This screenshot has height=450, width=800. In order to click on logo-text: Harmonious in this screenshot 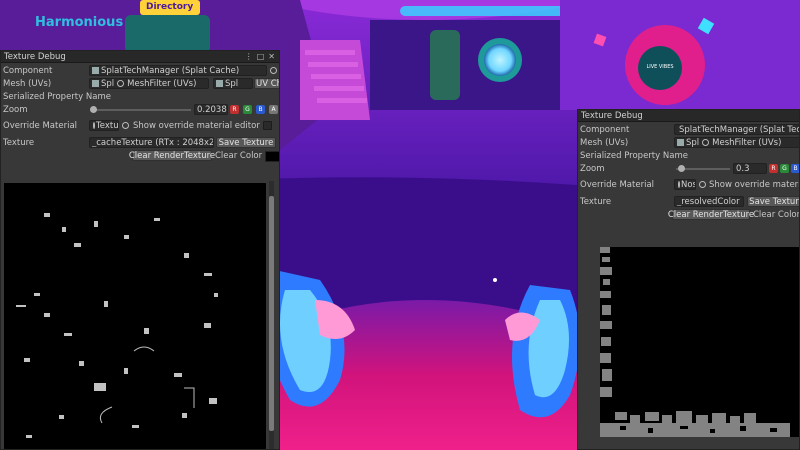, I will do `click(79, 22)`.